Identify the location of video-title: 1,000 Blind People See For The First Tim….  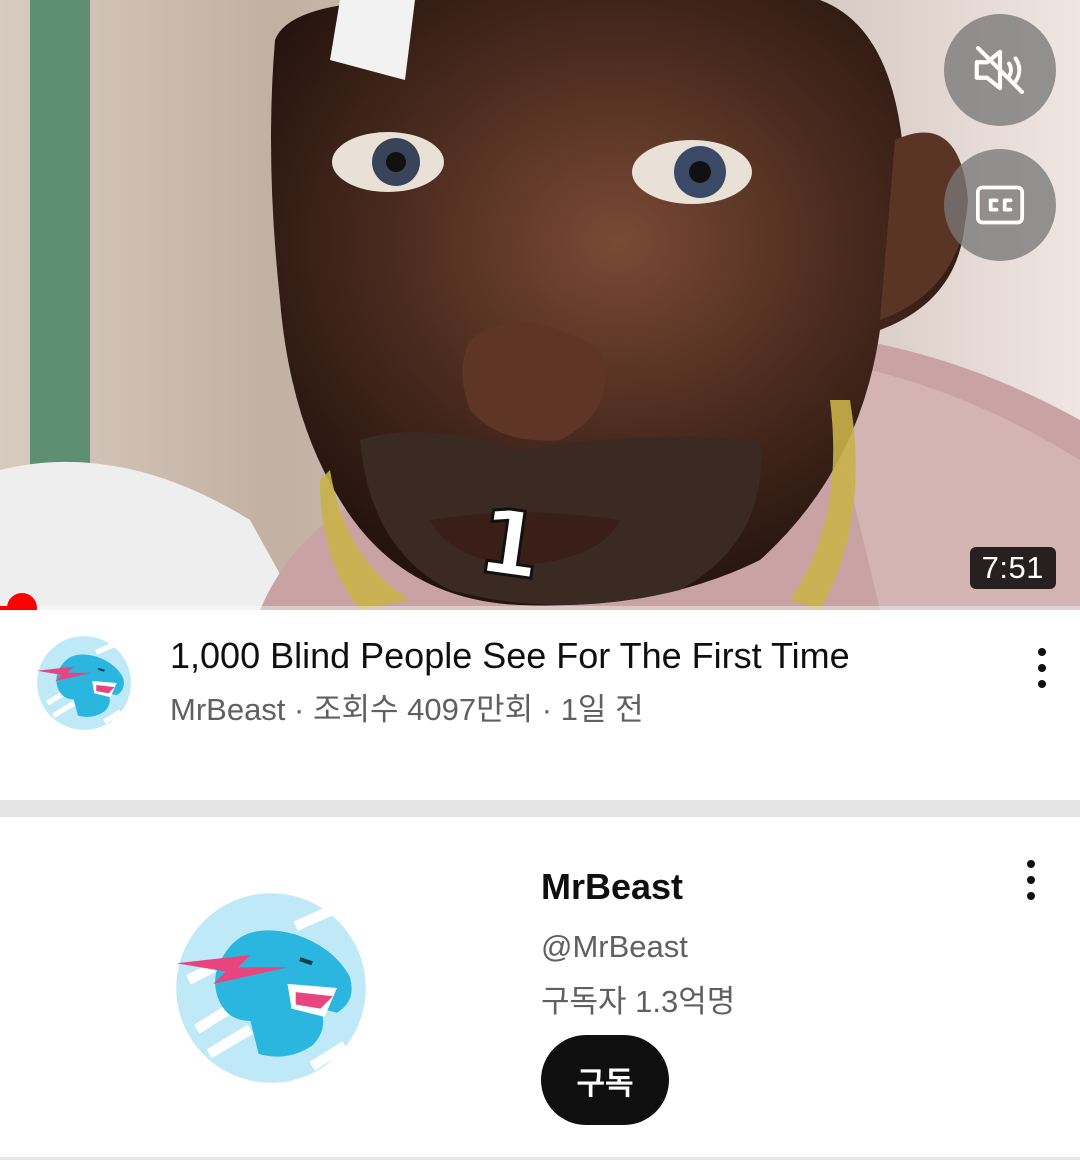
(570, 656).